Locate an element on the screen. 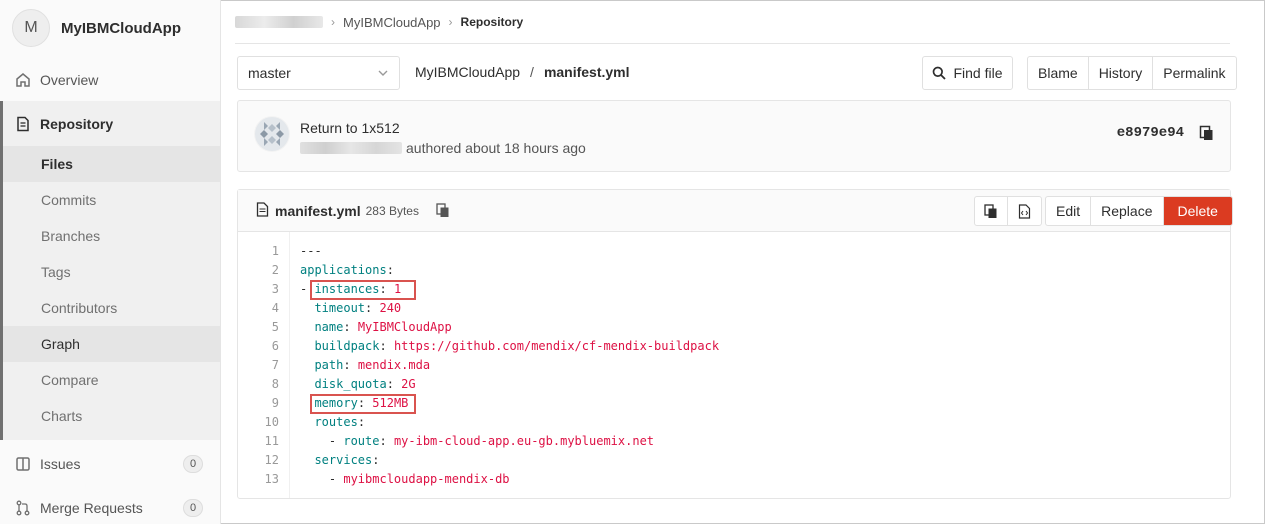  sidebar-subitem-charts: Charts is located at coordinates (111, 416).